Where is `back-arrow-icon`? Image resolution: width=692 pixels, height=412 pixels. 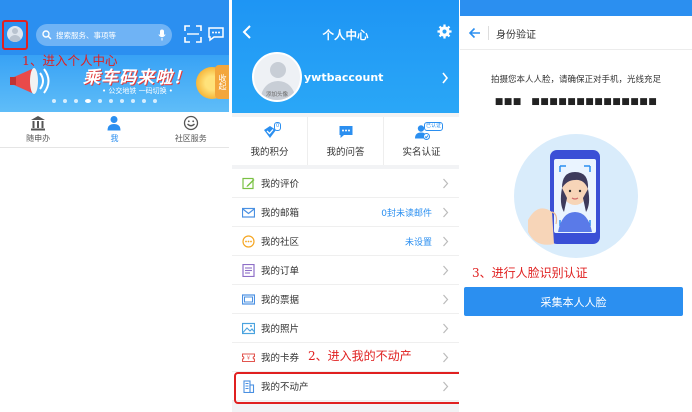
back-arrow-icon is located at coordinates (475, 33).